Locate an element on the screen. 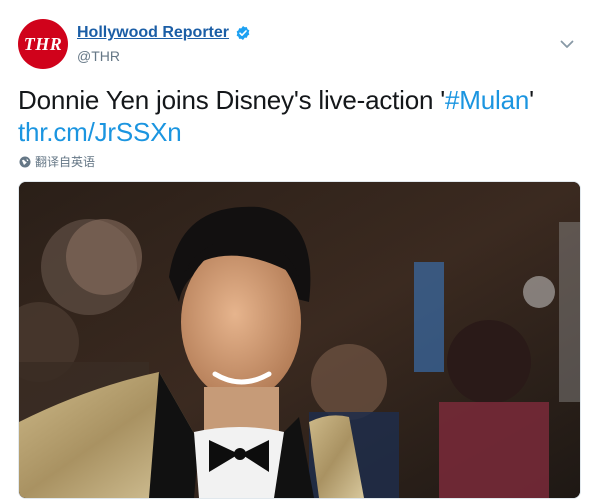 The height and width of the screenshot is (503, 595). translate-link: 翻译自英语 is located at coordinates (57, 161).